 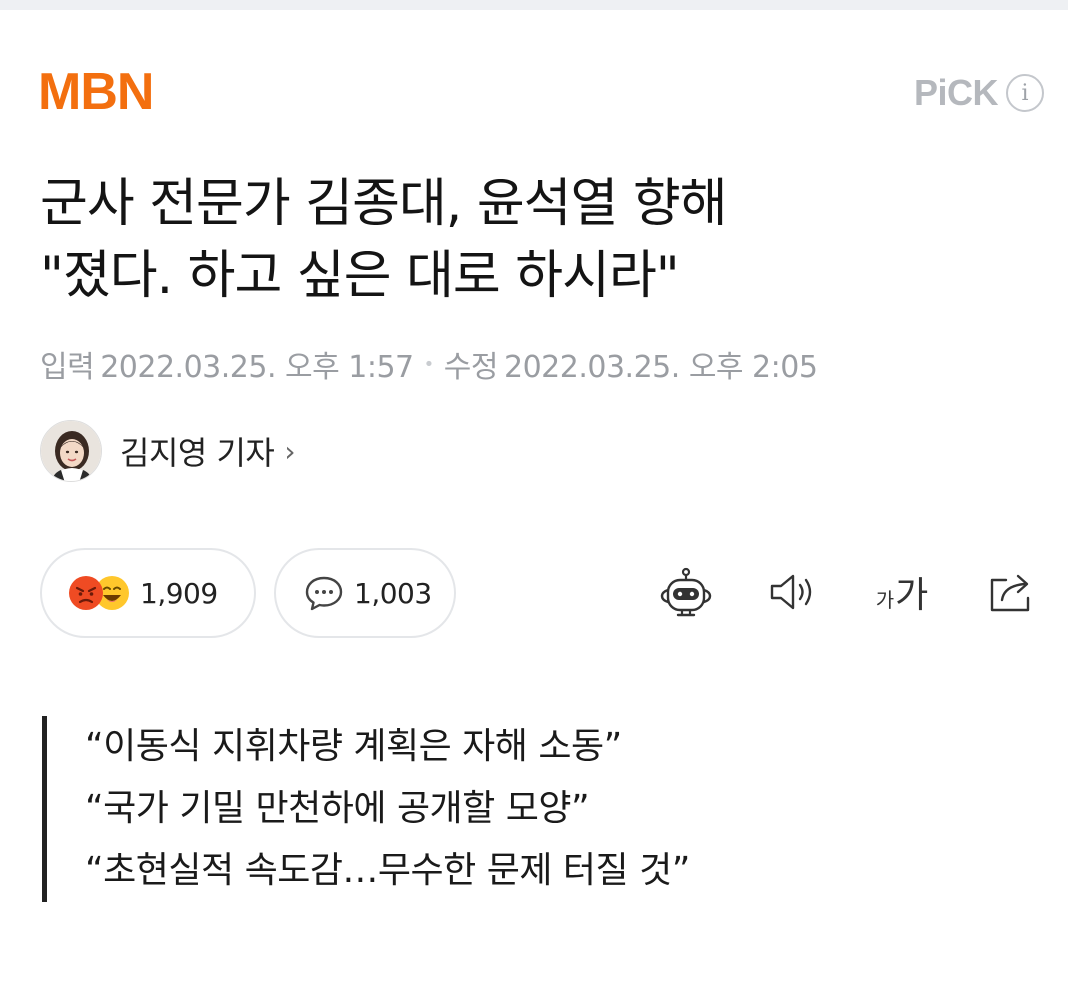 What do you see at coordinates (353, 746) in the screenshot?
I see `summary-line: “이동식 지휘차량 계획은 자해 소동”` at bounding box center [353, 746].